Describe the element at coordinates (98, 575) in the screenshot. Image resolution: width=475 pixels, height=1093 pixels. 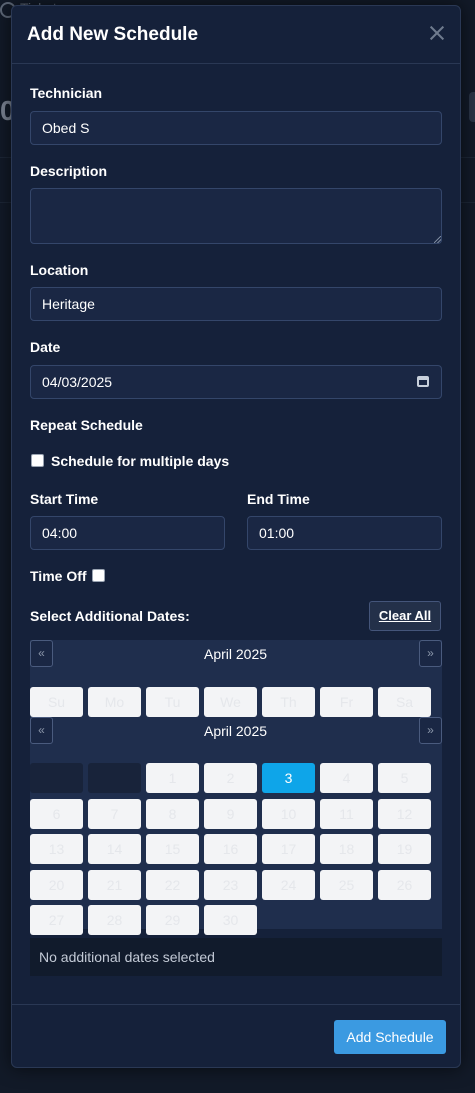
I see `time-off-checkbox` at that location.